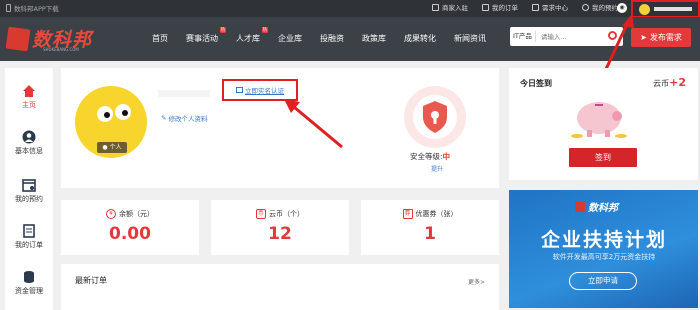 This screenshot has width=700, height=310. What do you see at coordinates (550, 7) in the screenshot?
I see `demand-center-link: 需求中心` at bounding box center [550, 7].